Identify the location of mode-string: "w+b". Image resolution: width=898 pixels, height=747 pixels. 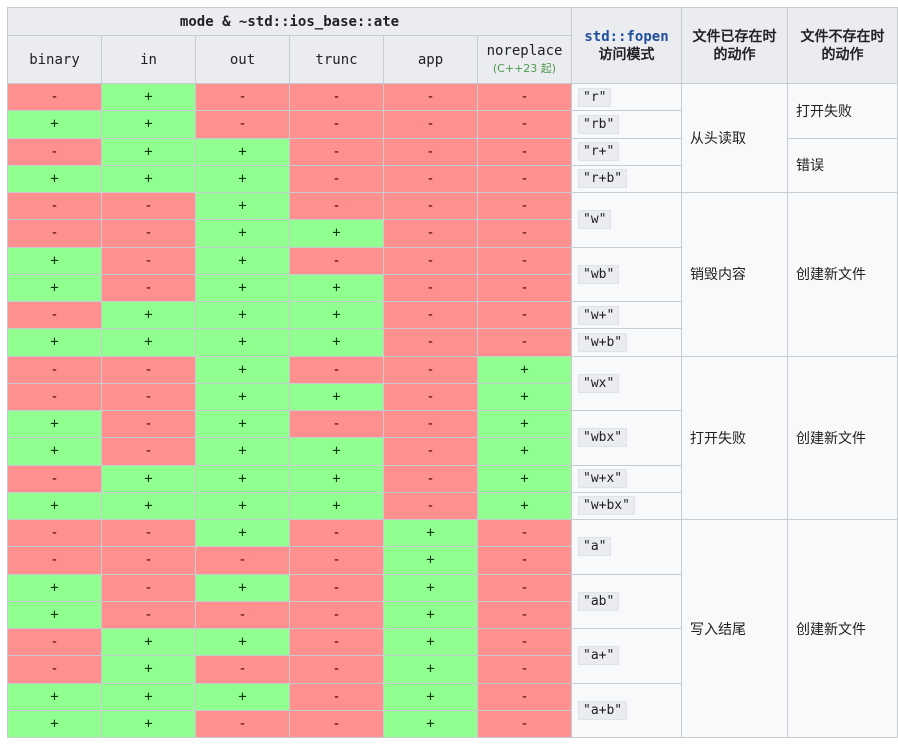
(603, 342).